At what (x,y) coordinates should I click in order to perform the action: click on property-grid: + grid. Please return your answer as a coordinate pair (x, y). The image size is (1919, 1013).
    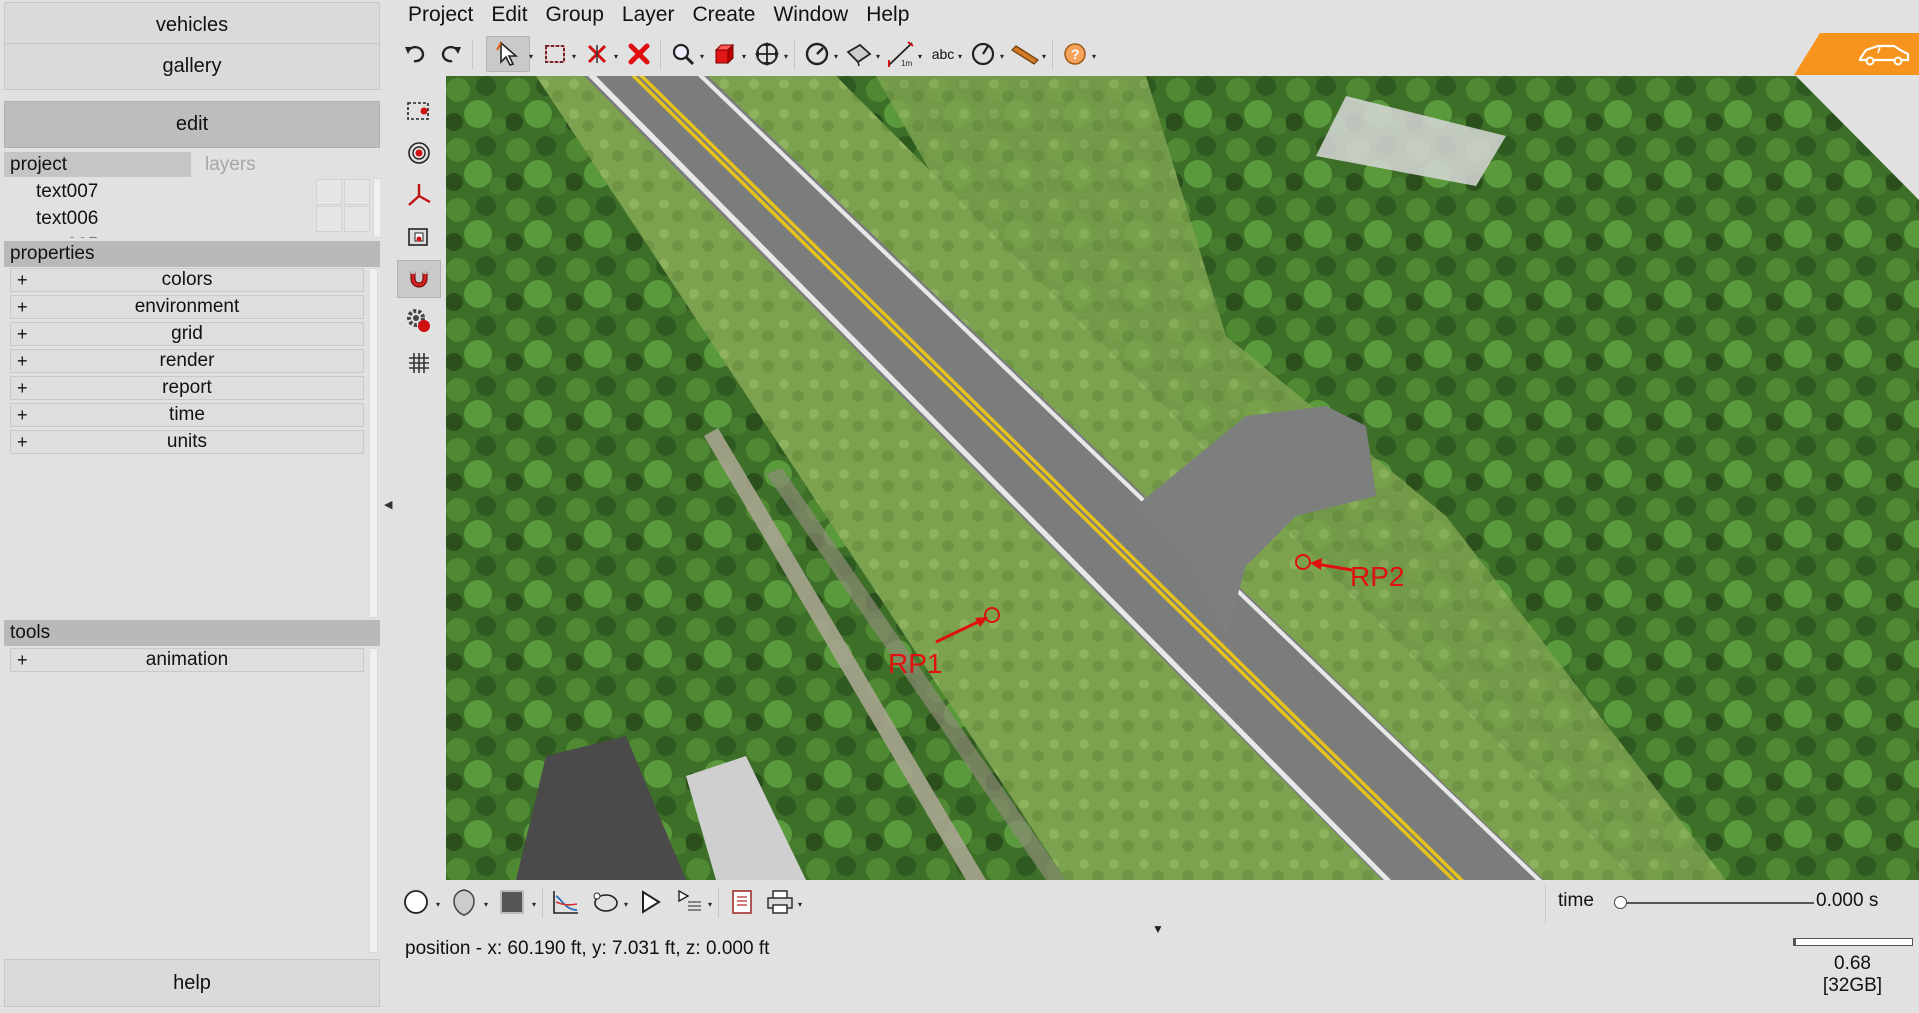
    Looking at the image, I should click on (187, 334).